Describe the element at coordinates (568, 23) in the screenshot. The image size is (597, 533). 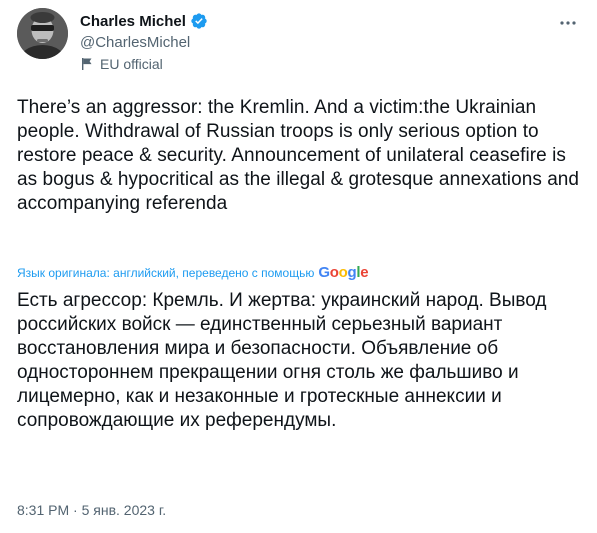
I see `more-options-icon` at that location.